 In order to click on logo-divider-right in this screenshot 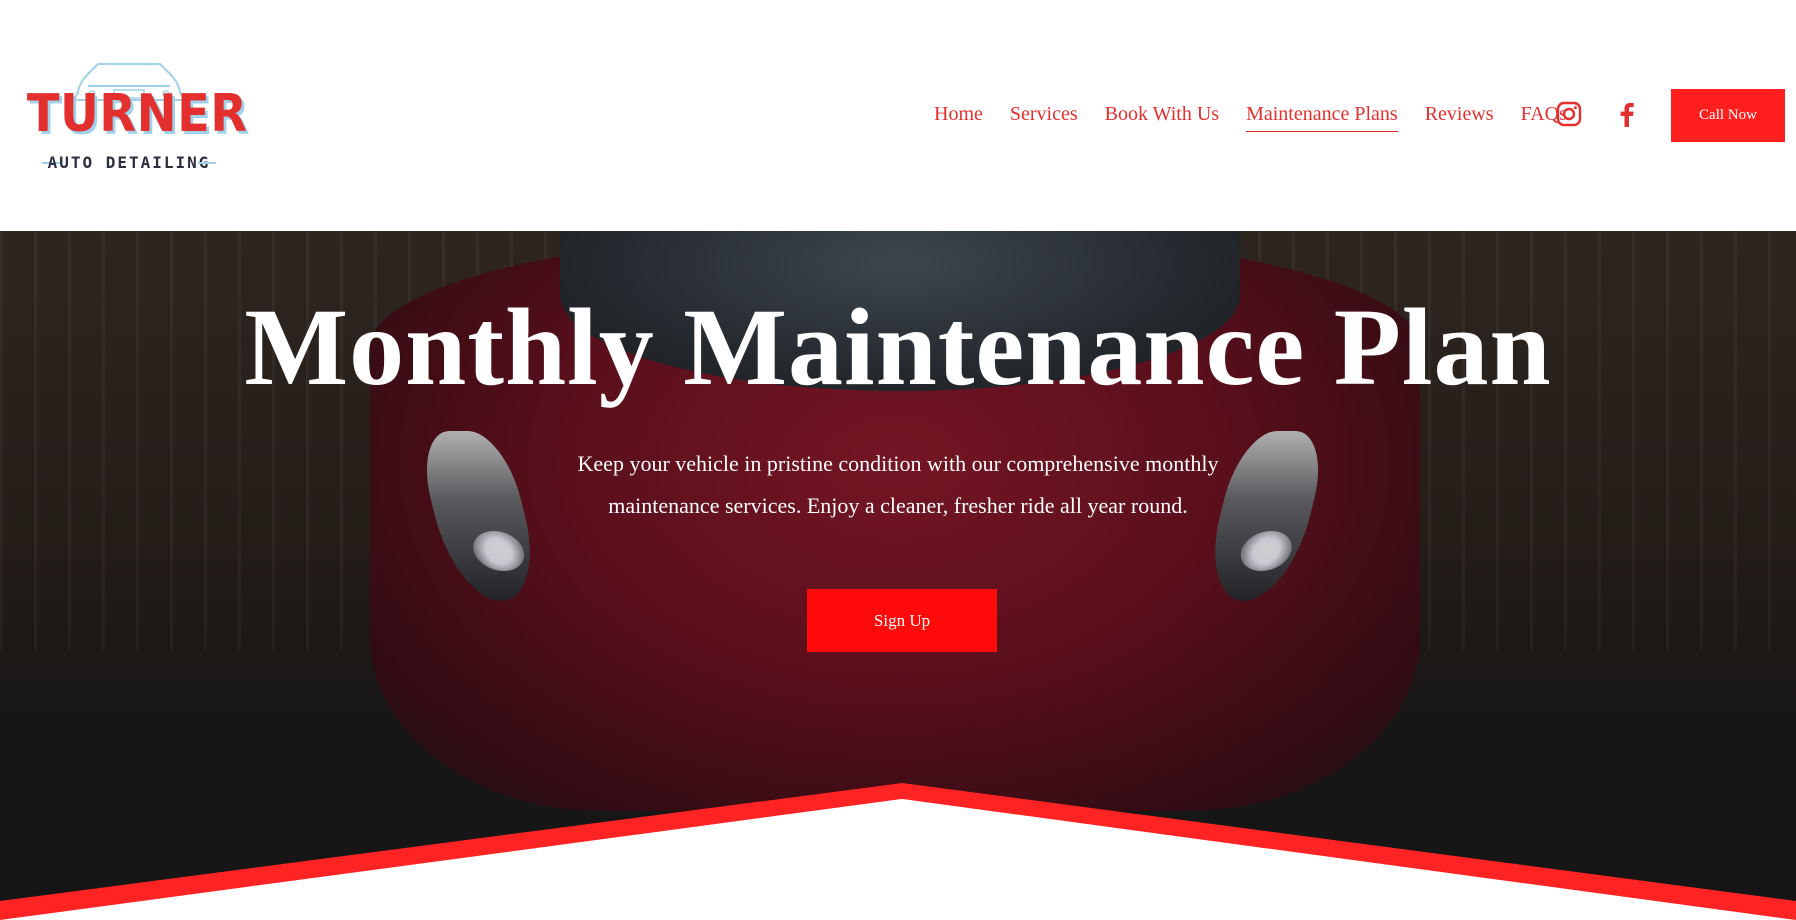, I will do `click(207, 163)`.